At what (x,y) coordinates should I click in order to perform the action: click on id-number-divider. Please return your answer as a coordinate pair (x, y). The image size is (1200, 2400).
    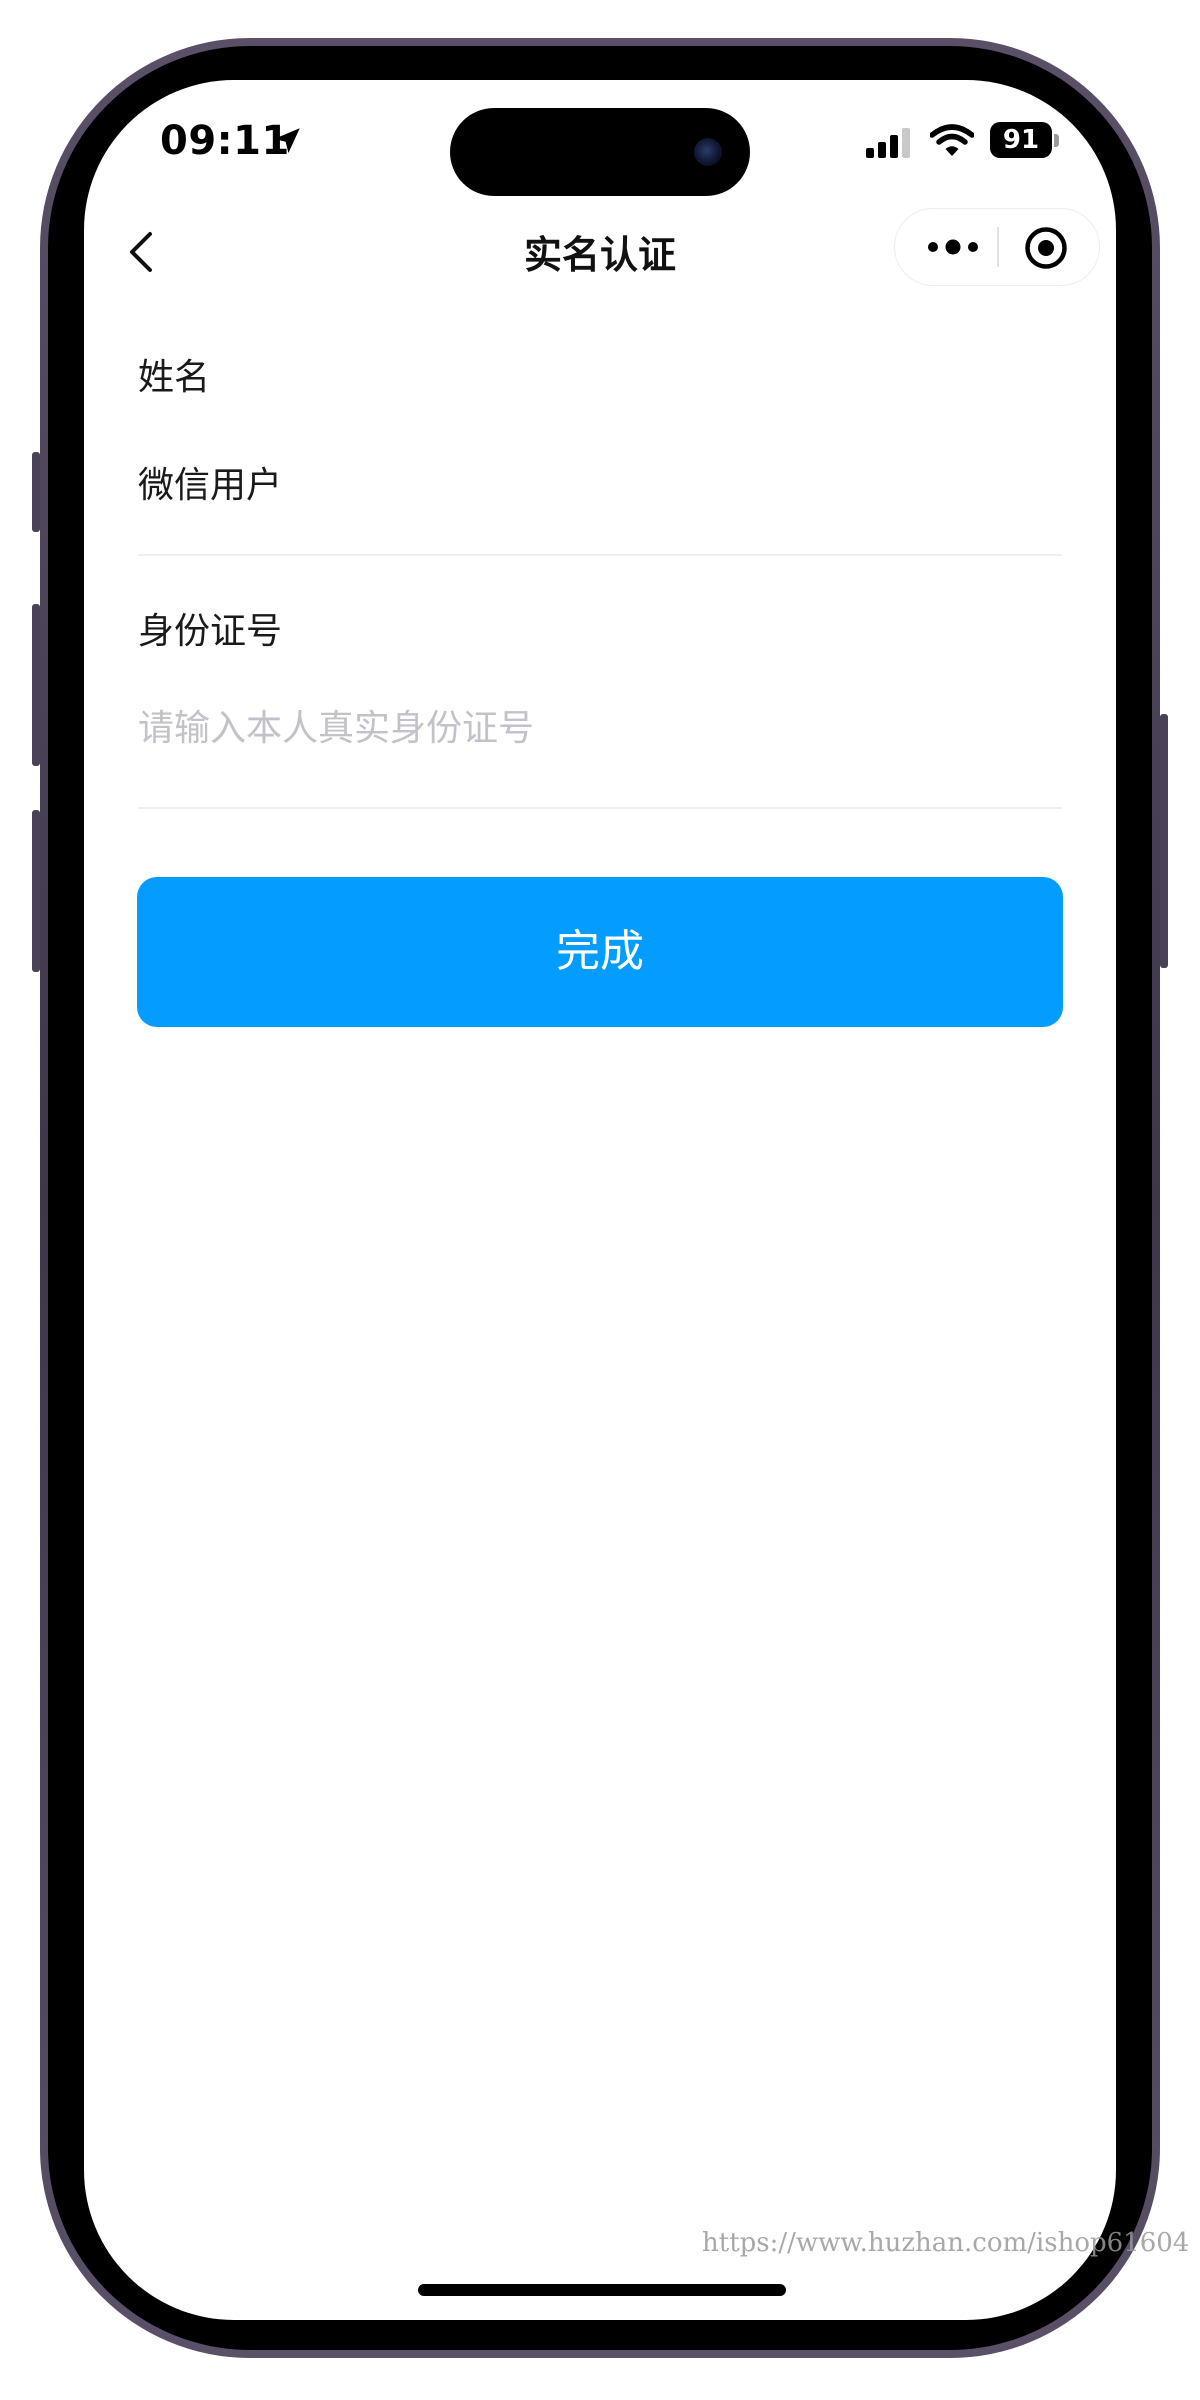
    Looking at the image, I should click on (600, 808).